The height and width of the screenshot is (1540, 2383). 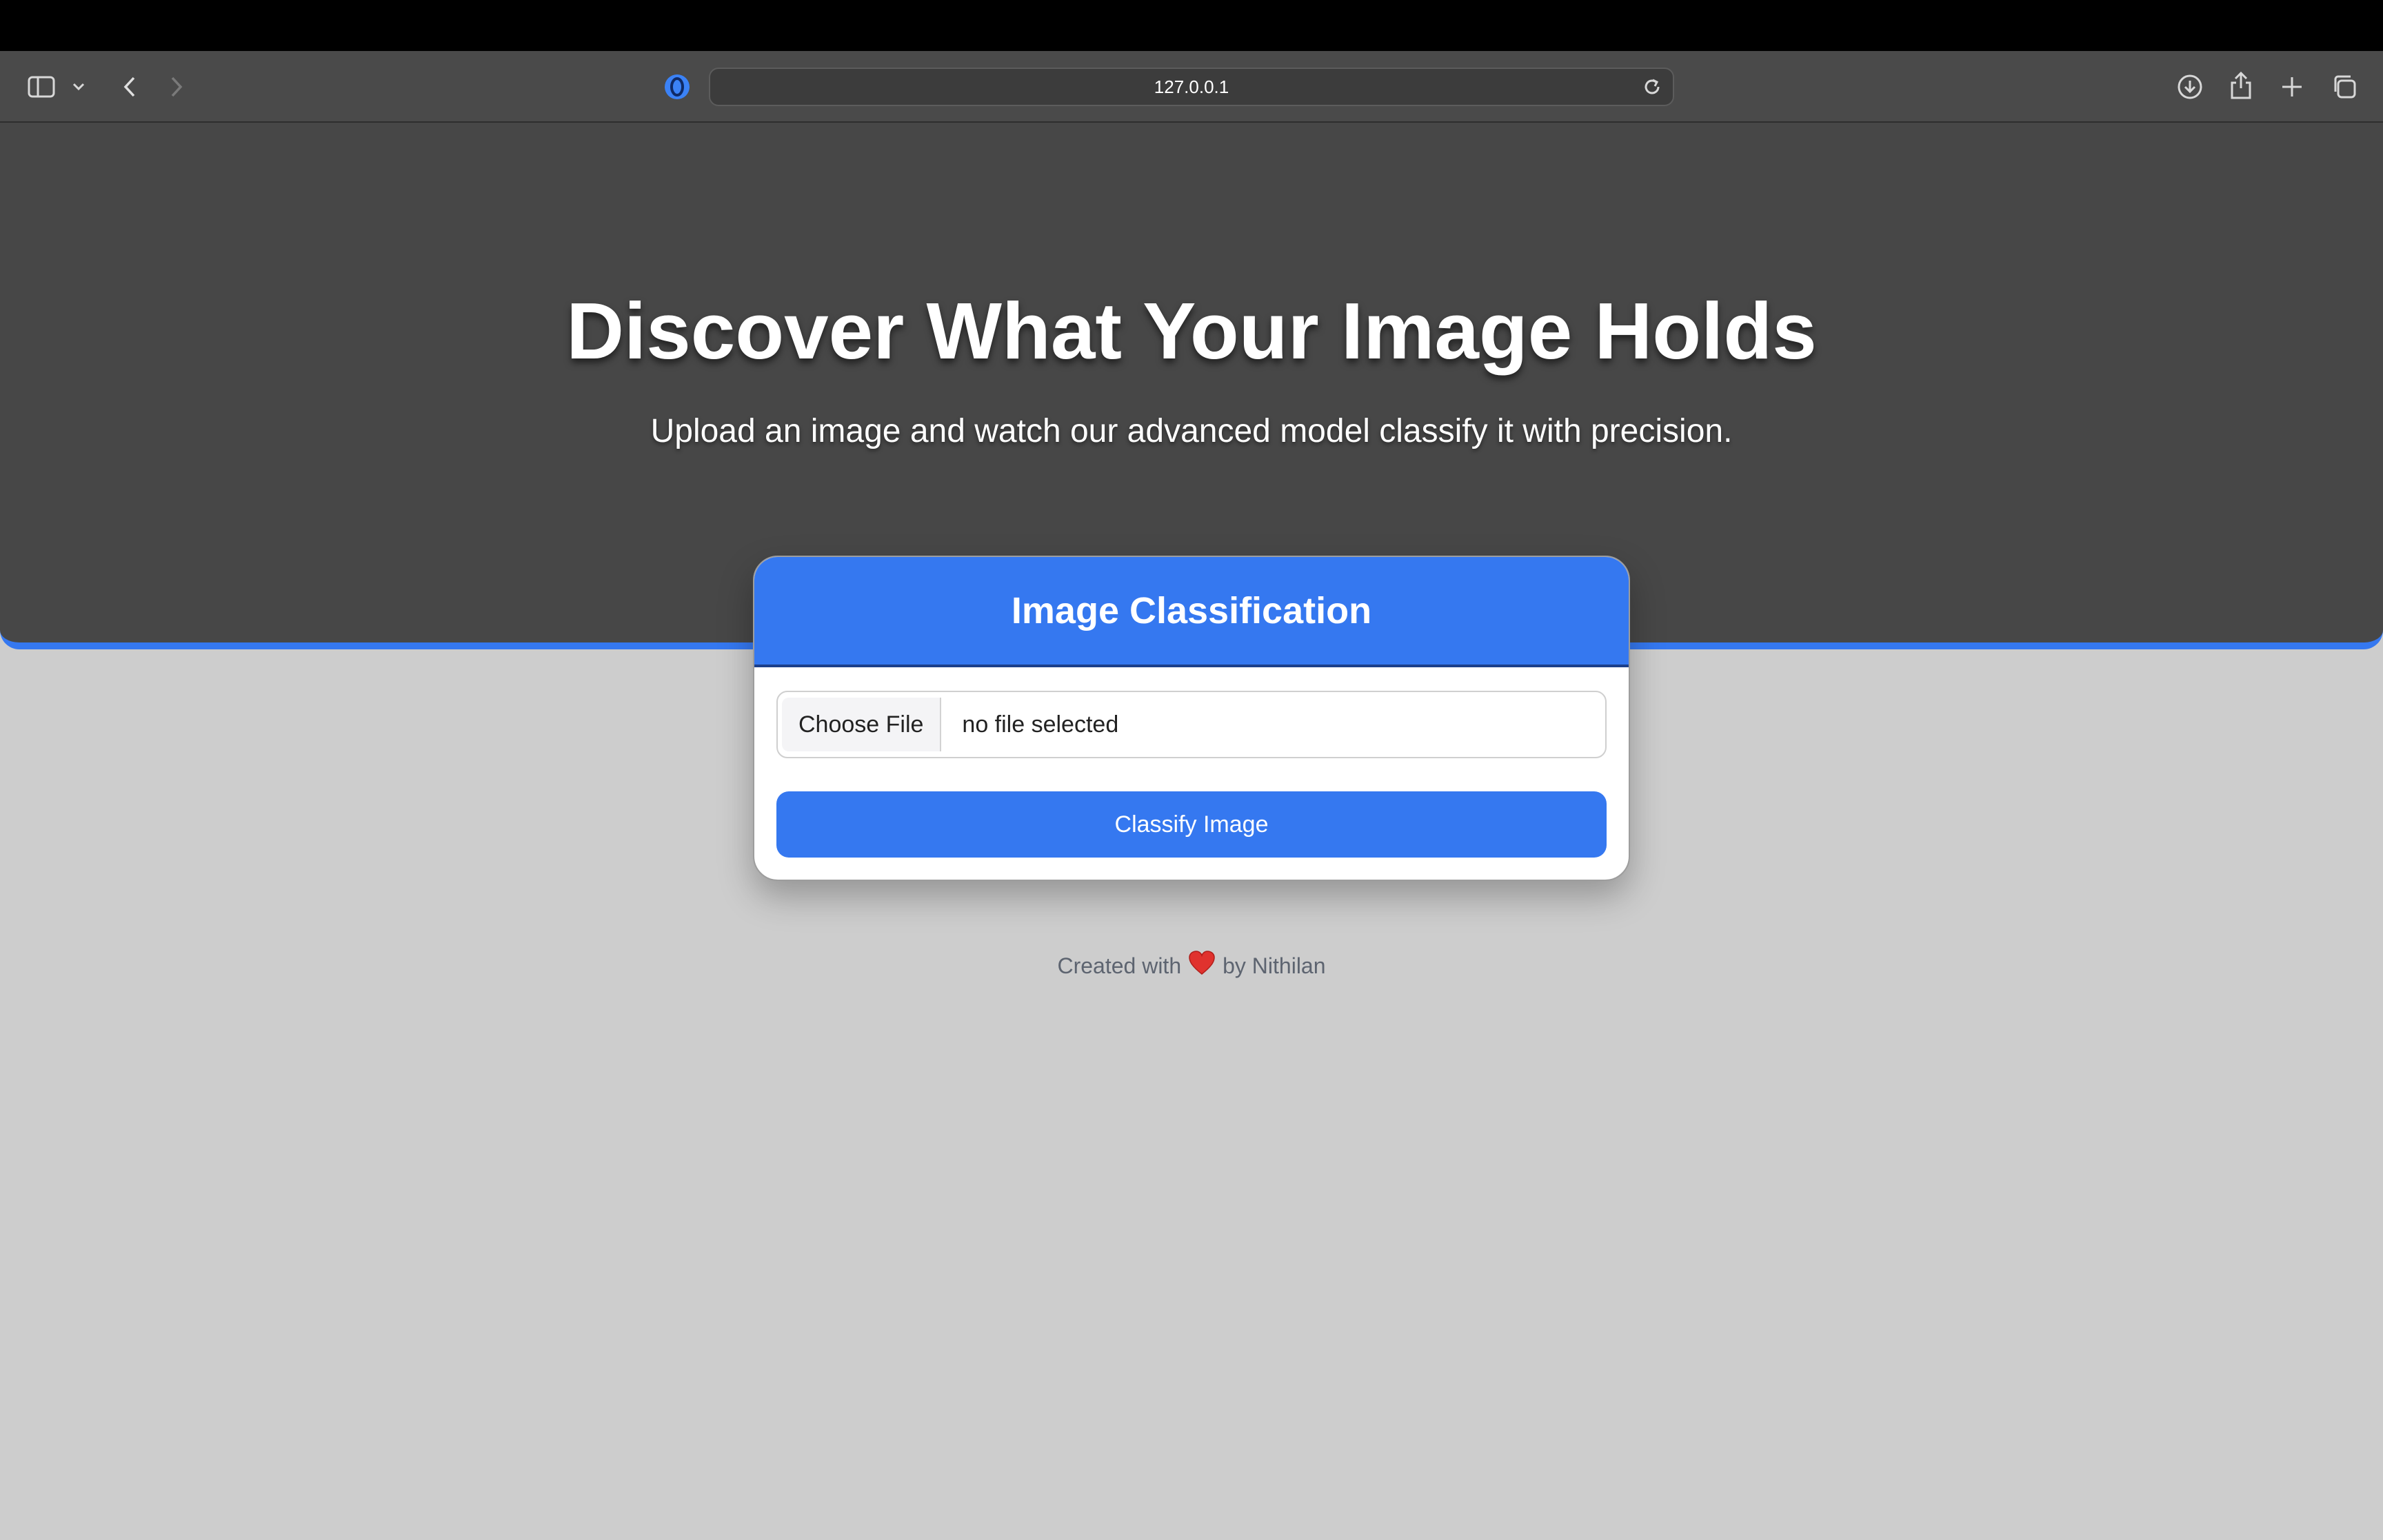 I want to click on footer-prefix: Created with, so click(x=1119, y=966).